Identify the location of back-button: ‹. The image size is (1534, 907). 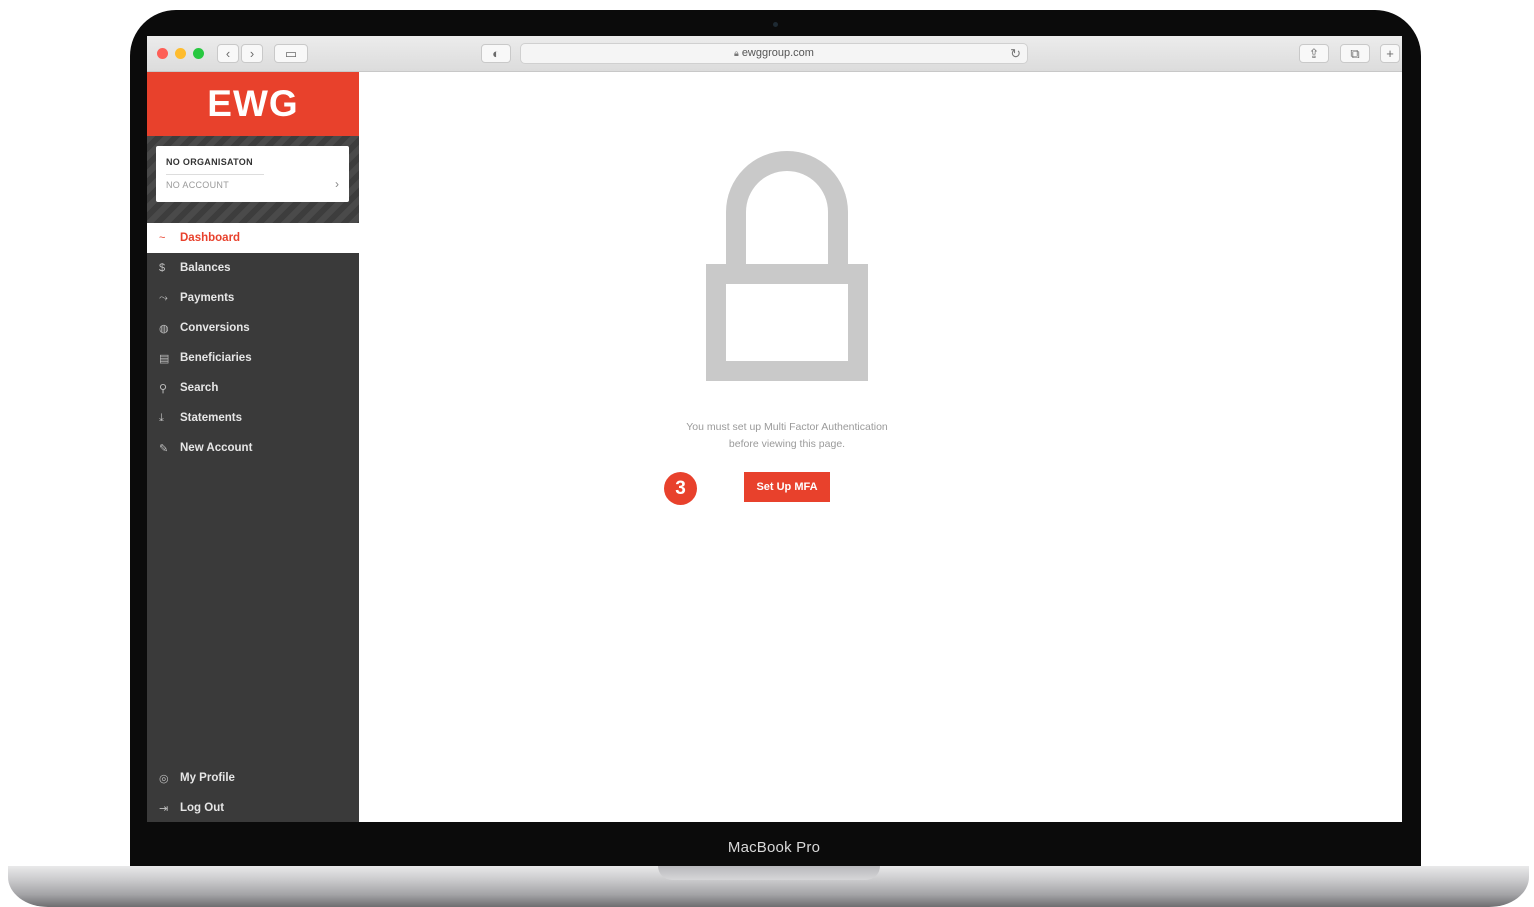
(228, 53).